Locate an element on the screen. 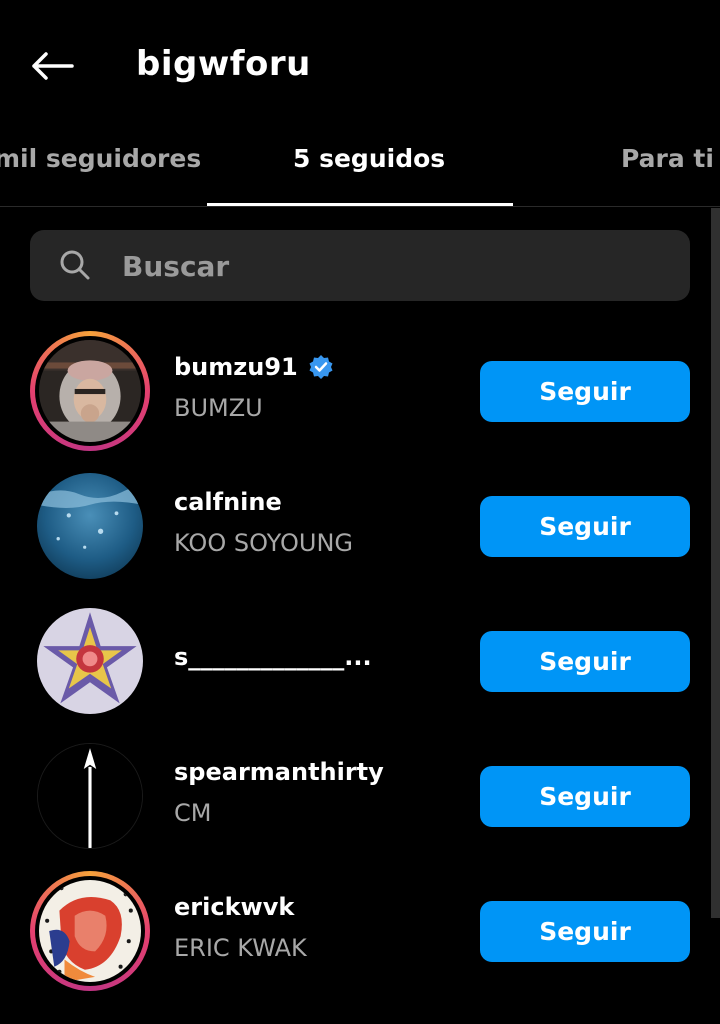  list-item: s_____________... Seguir is located at coordinates (360, 666).